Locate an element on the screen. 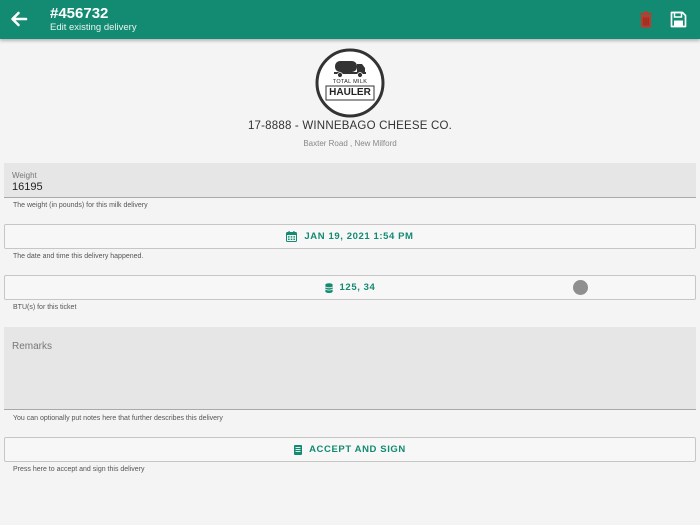 This screenshot has height=525, width=700. btu-value: 125, 34 is located at coordinates (357, 287).